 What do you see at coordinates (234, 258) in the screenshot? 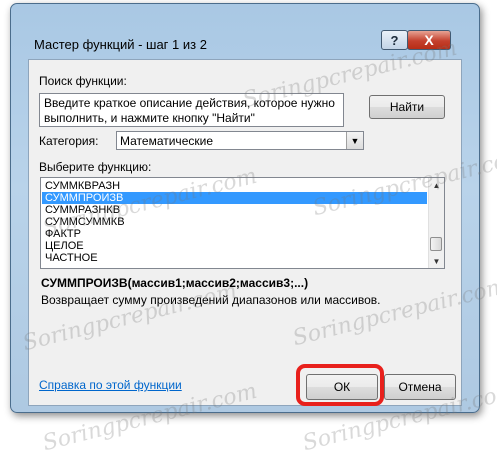
I see `list-item: ЧАСТНОЕ` at bounding box center [234, 258].